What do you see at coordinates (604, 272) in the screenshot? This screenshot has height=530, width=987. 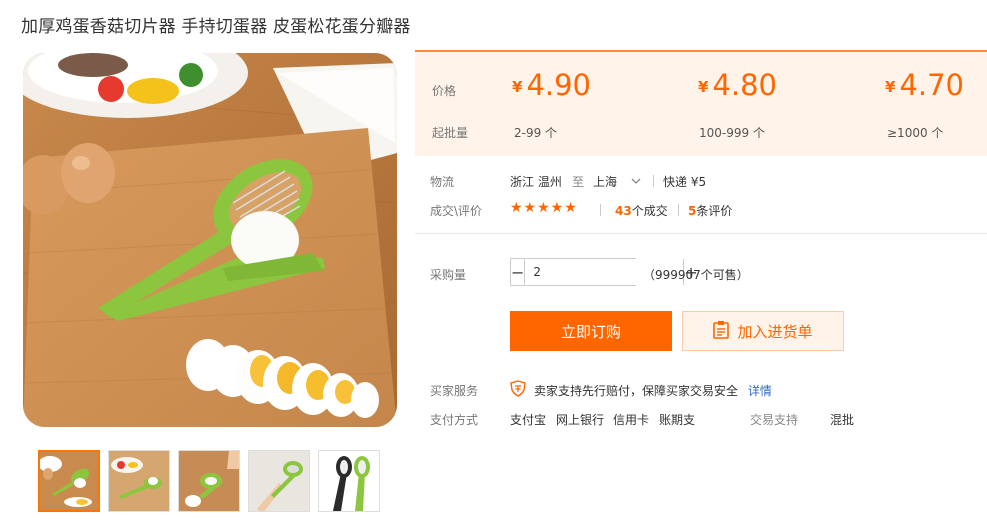 I see `quantity-stepper: − +` at bounding box center [604, 272].